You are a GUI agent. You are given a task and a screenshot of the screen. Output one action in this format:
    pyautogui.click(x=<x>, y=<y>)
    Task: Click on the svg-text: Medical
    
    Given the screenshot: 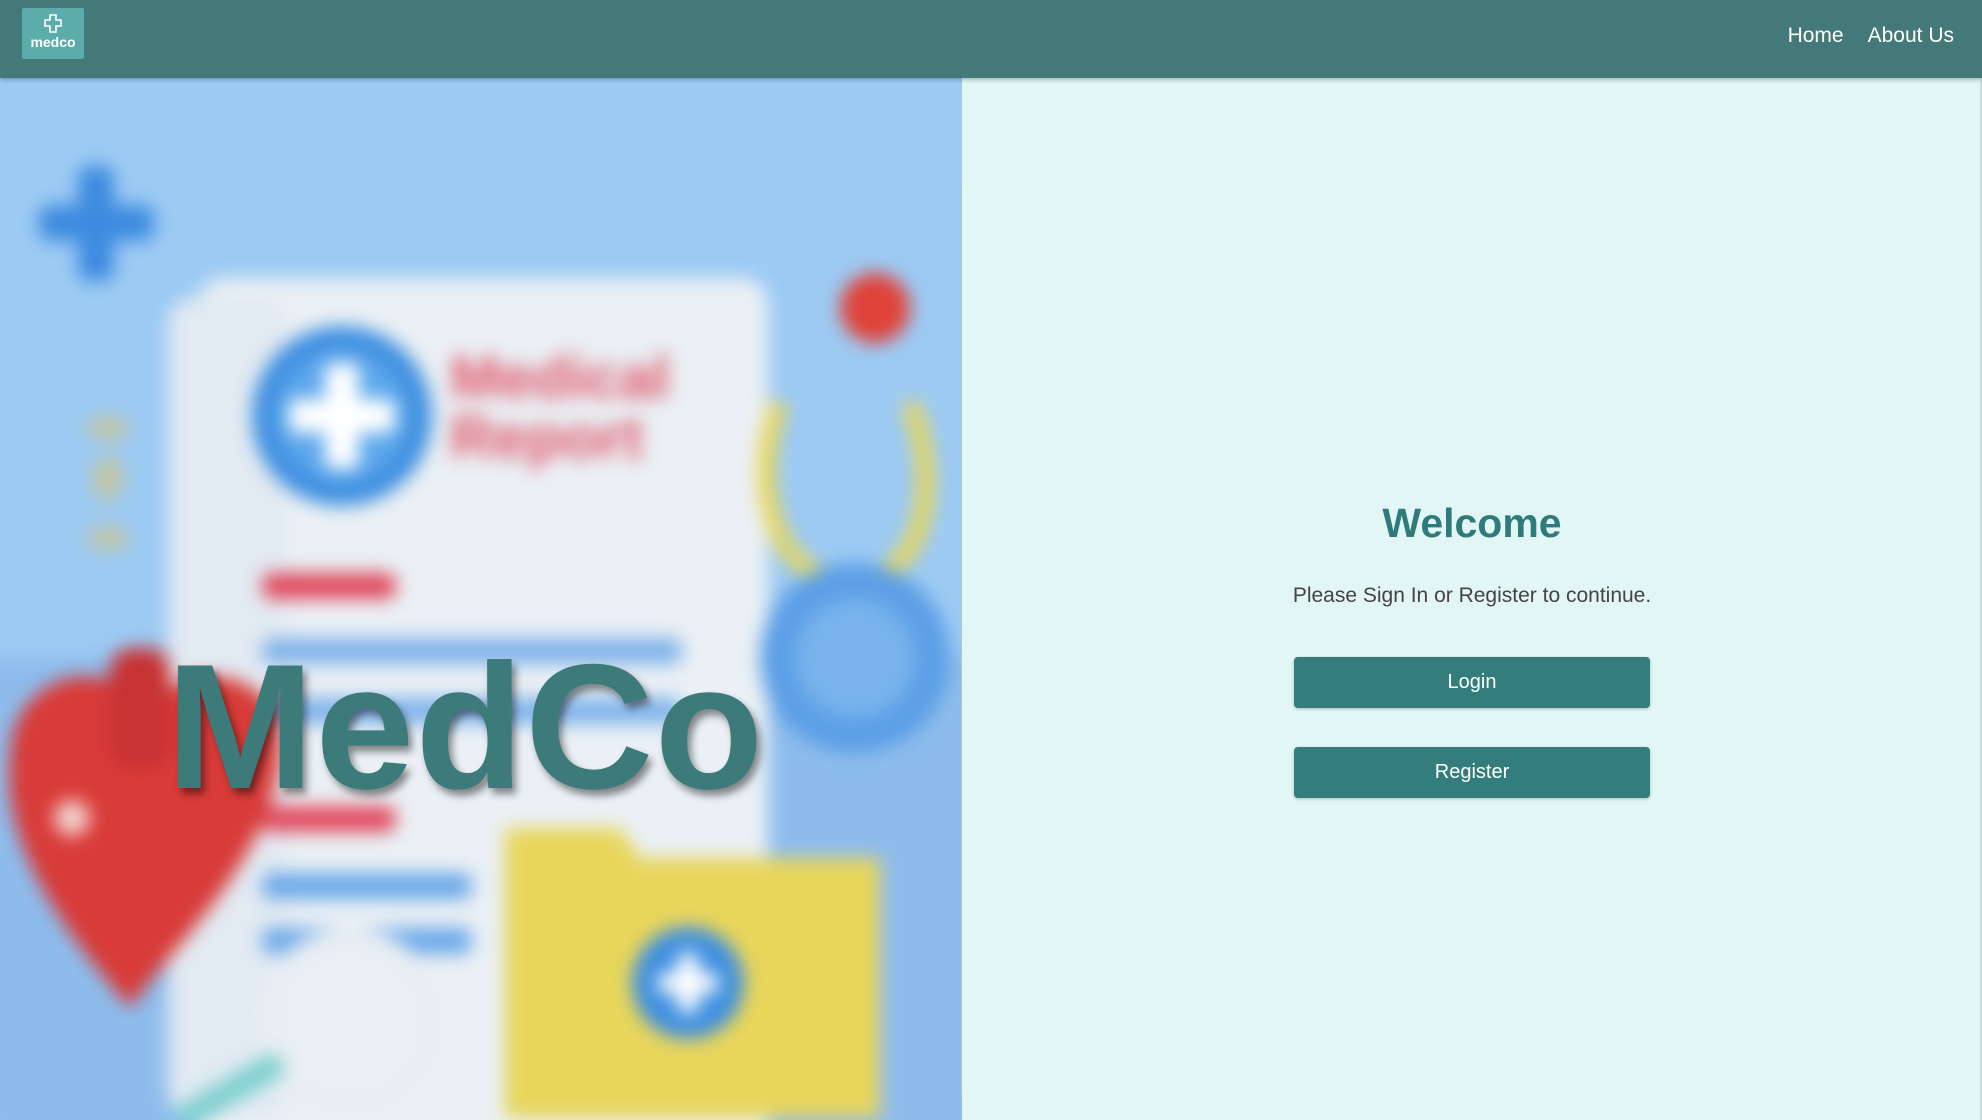 What is the action you would take?
    pyautogui.click(x=560, y=377)
    